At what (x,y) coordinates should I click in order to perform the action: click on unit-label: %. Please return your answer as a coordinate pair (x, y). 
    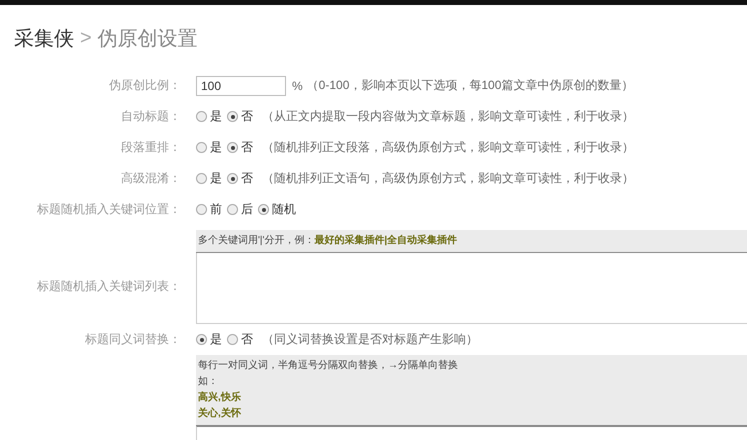
    Looking at the image, I should click on (297, 85).